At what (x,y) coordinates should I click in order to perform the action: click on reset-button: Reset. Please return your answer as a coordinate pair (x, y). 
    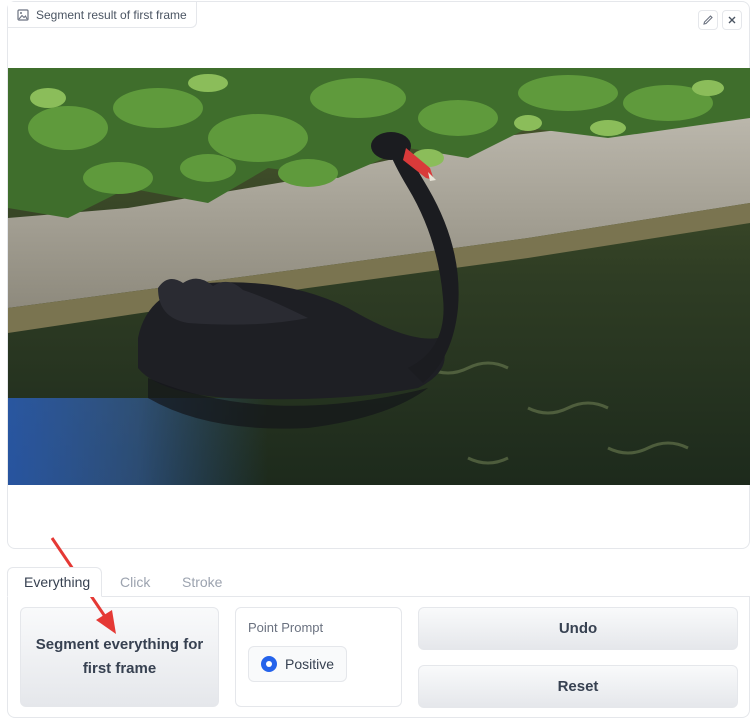
    Looking at the image, I should click on (578, 686).